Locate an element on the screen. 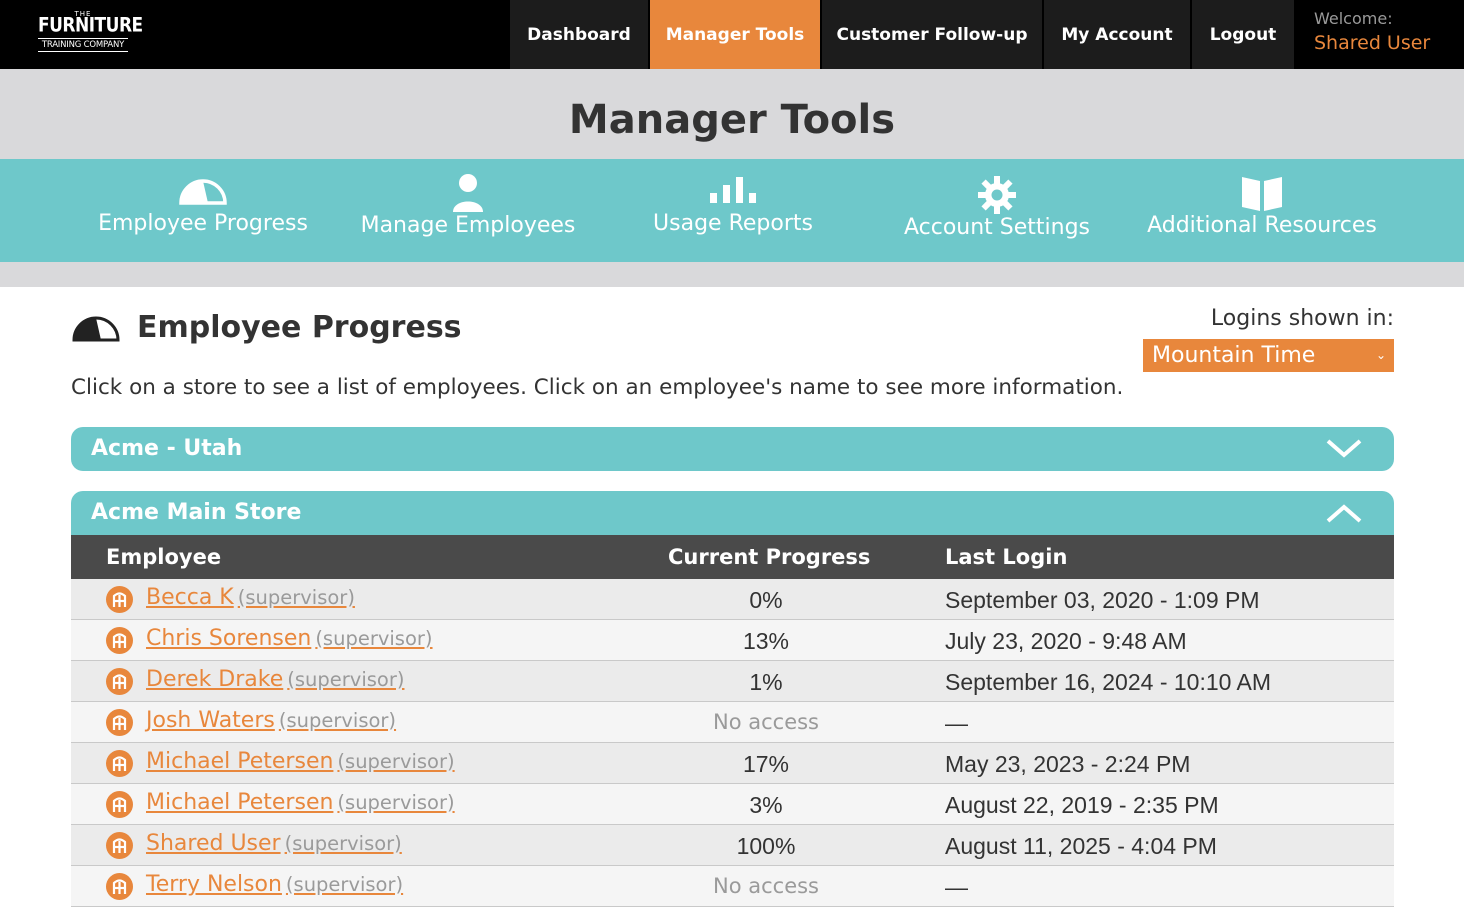  employee-progress: 100% is located at coordinates (766, 846).